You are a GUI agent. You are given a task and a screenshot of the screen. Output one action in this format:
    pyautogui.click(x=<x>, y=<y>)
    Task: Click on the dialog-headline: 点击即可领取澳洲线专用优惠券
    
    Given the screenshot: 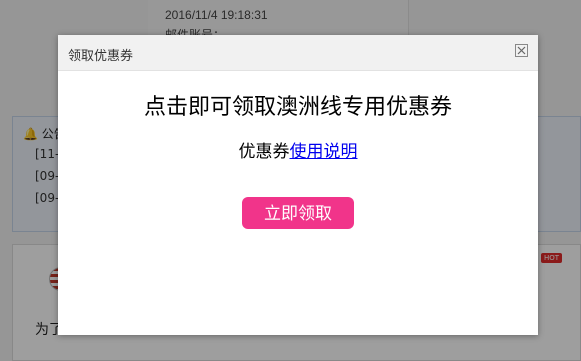 What is the action you would take?
    pyautogui.click(x=297, y=107)
    